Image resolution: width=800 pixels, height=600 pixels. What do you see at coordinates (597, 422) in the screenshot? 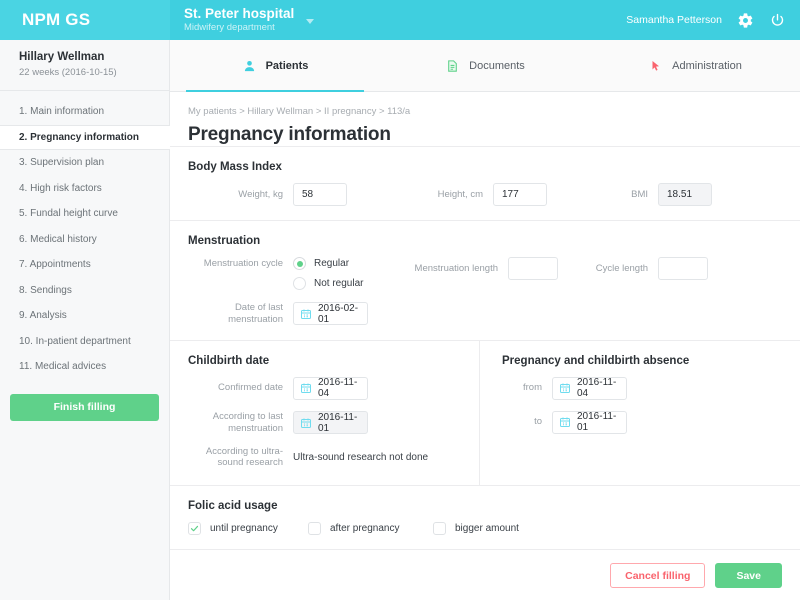
I see `absence-to-value: 2016-11-01` at bounding box center [597, 422].